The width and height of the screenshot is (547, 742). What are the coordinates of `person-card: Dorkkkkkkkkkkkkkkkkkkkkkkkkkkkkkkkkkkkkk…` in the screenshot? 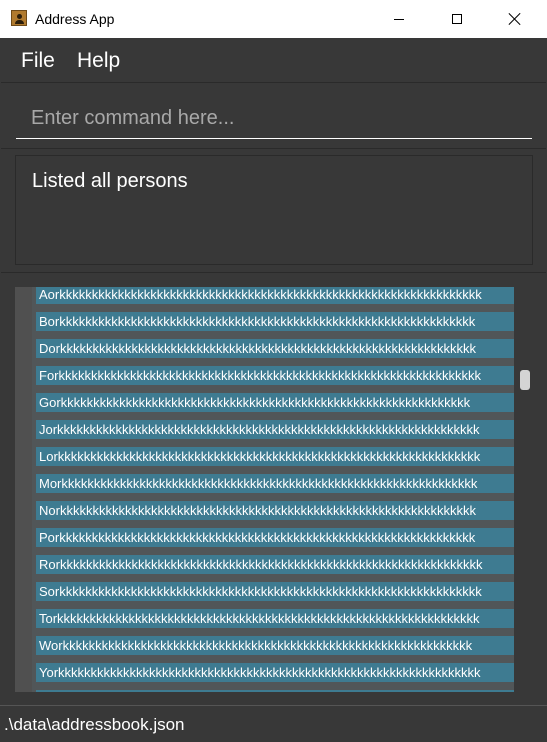 It's located at (275, 348).